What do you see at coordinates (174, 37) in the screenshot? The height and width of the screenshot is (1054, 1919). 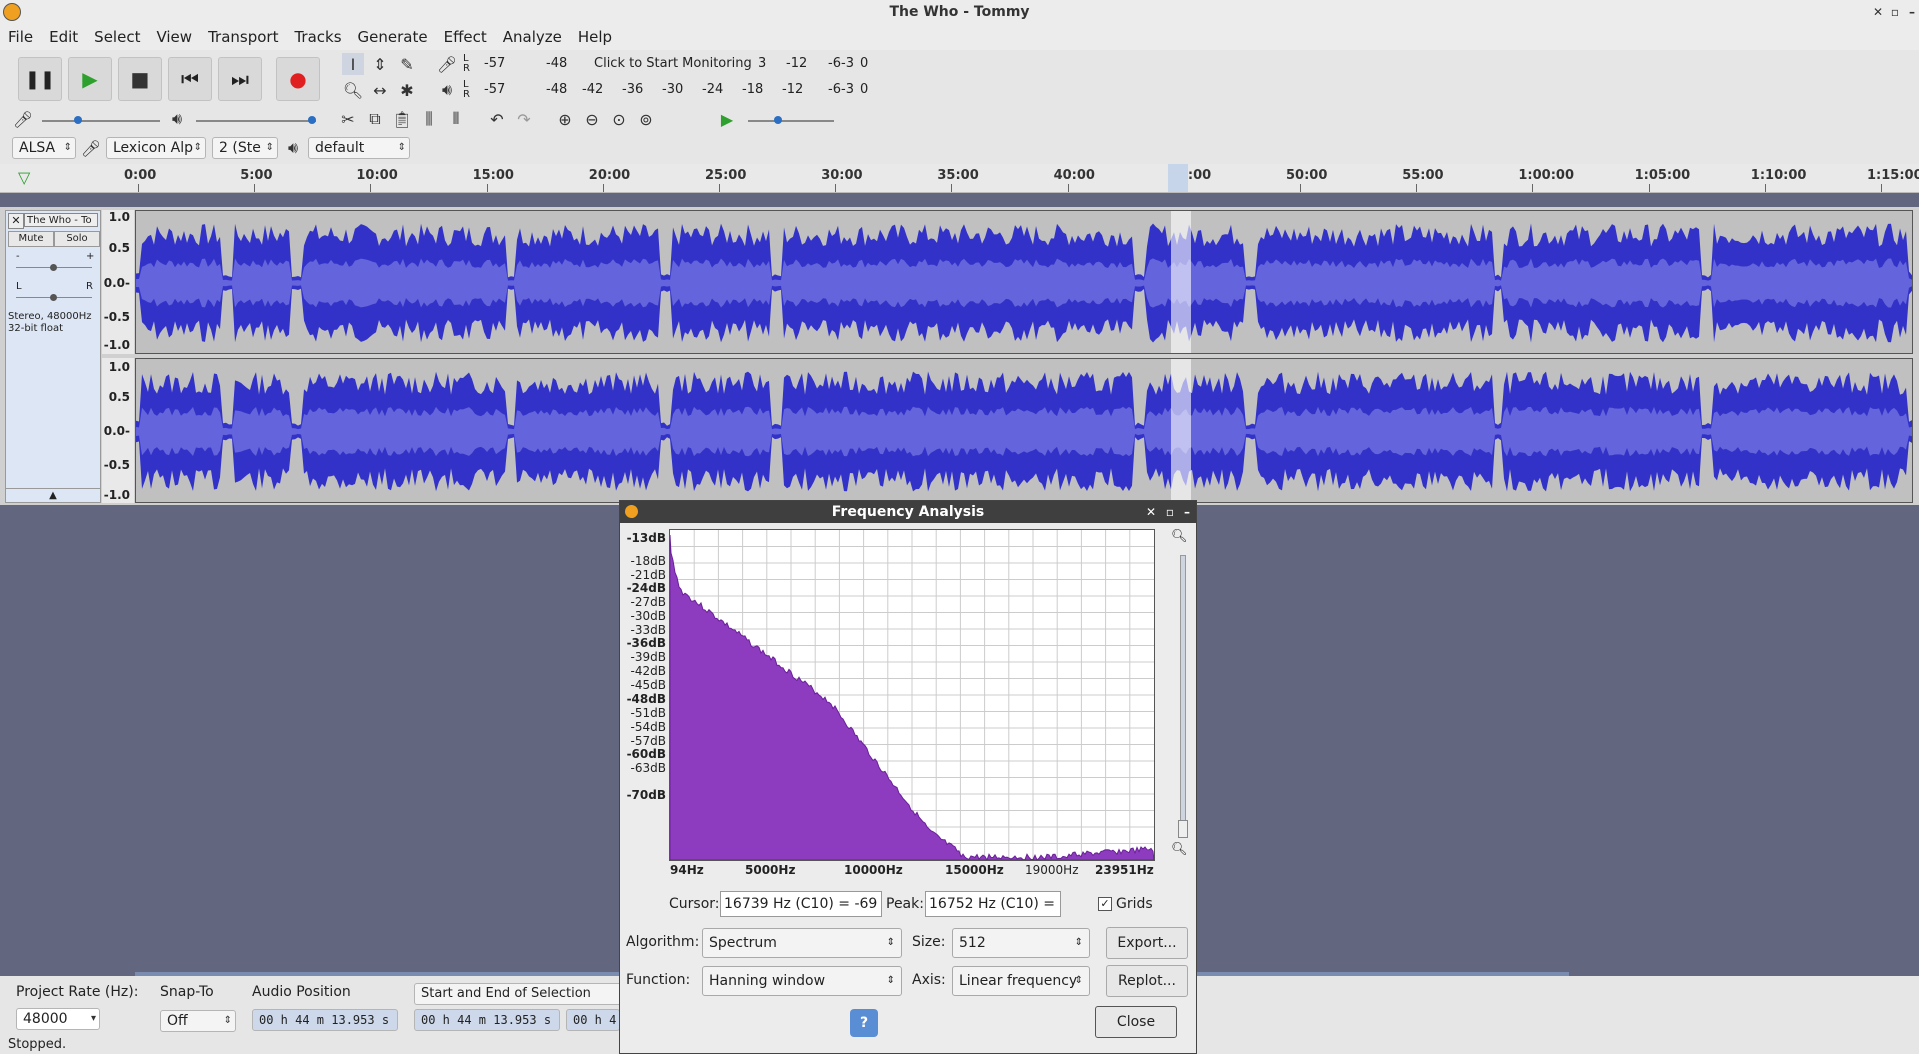 I see `menu-view: View` at bounding box center [174, 37].